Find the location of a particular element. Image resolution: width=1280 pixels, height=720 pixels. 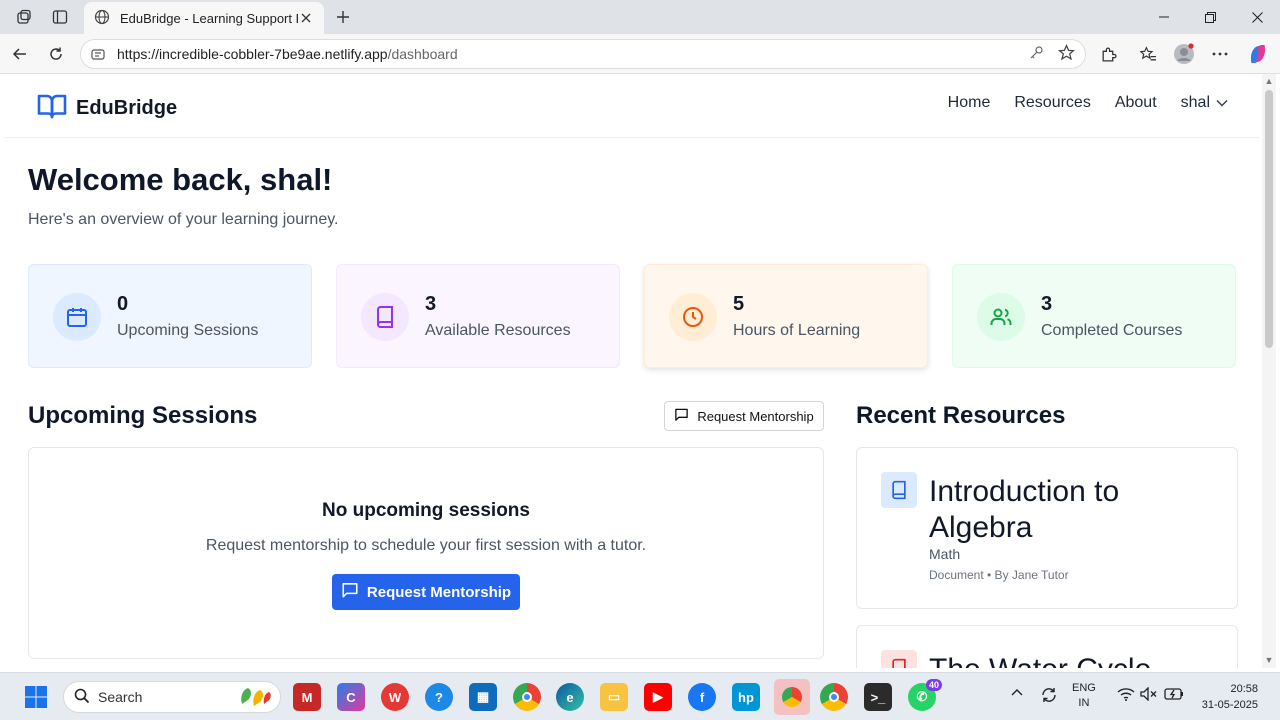

top-nav: Home Resources About shal is located at coordinates (1088, 103).